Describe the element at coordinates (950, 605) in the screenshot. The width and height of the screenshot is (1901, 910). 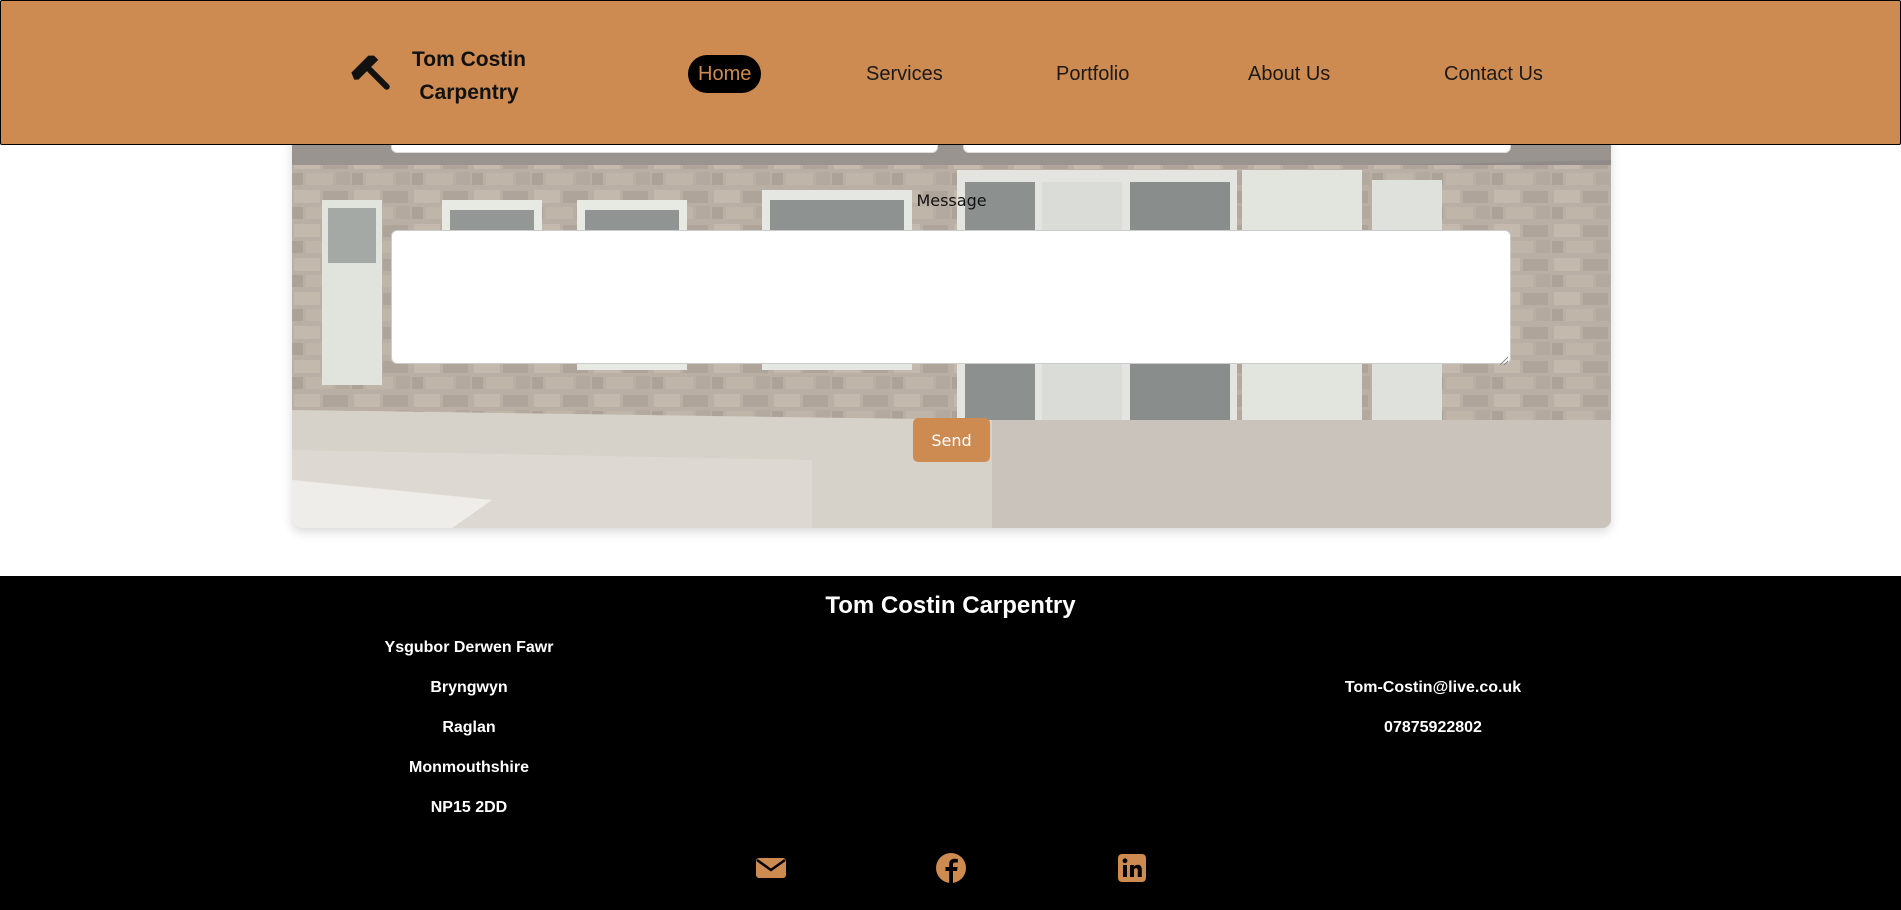
I see `footer-title: Tom Costin Carpentry` at that location.